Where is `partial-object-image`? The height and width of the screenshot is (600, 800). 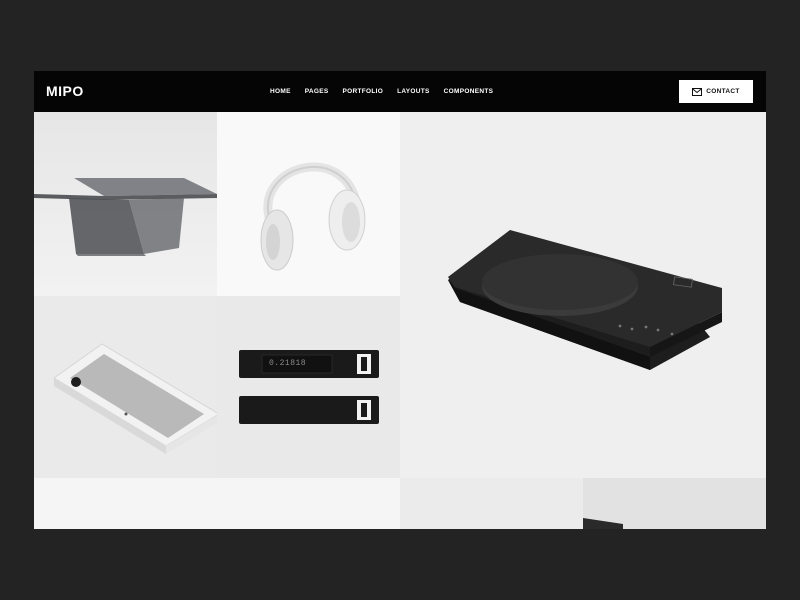
partial-object-image is located at coordinates (603, 523).